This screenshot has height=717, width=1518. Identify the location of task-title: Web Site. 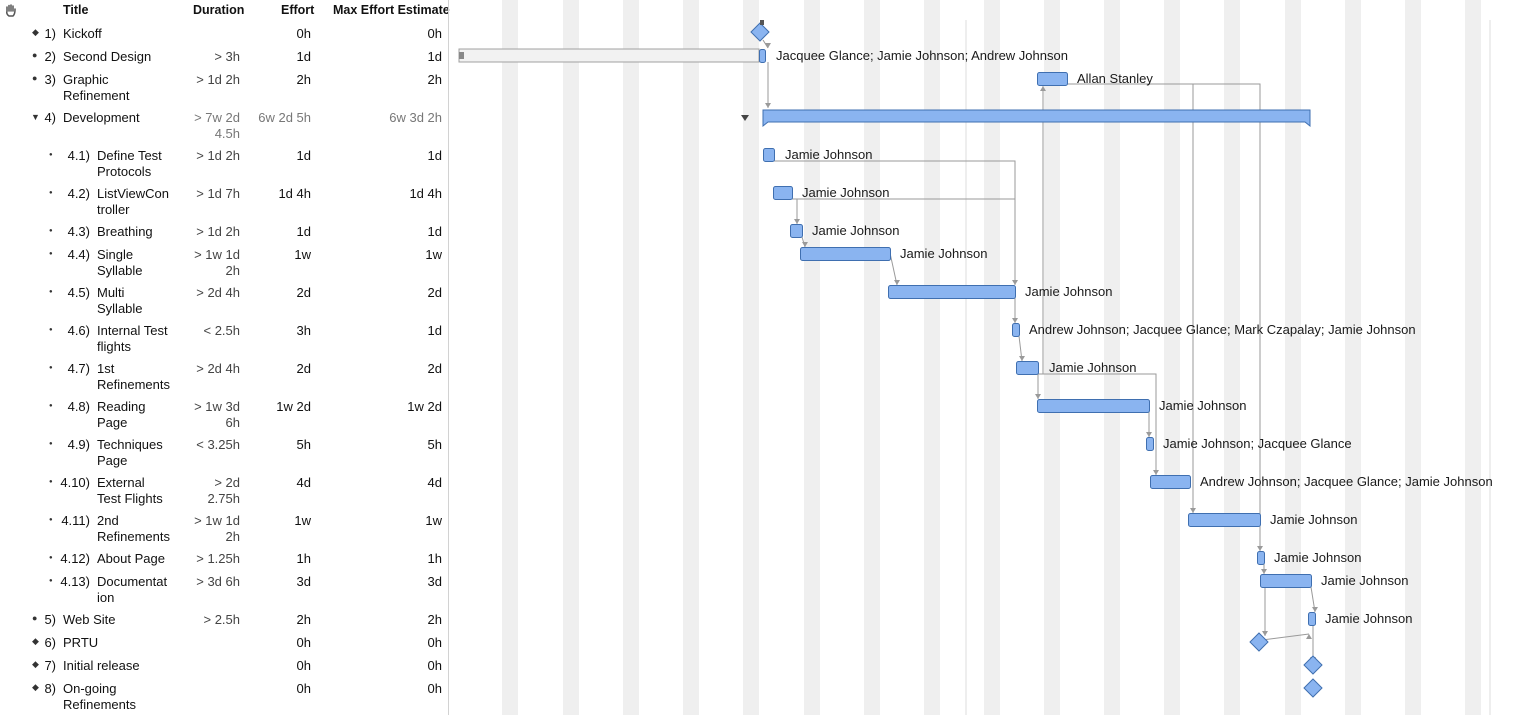
(89, 620).